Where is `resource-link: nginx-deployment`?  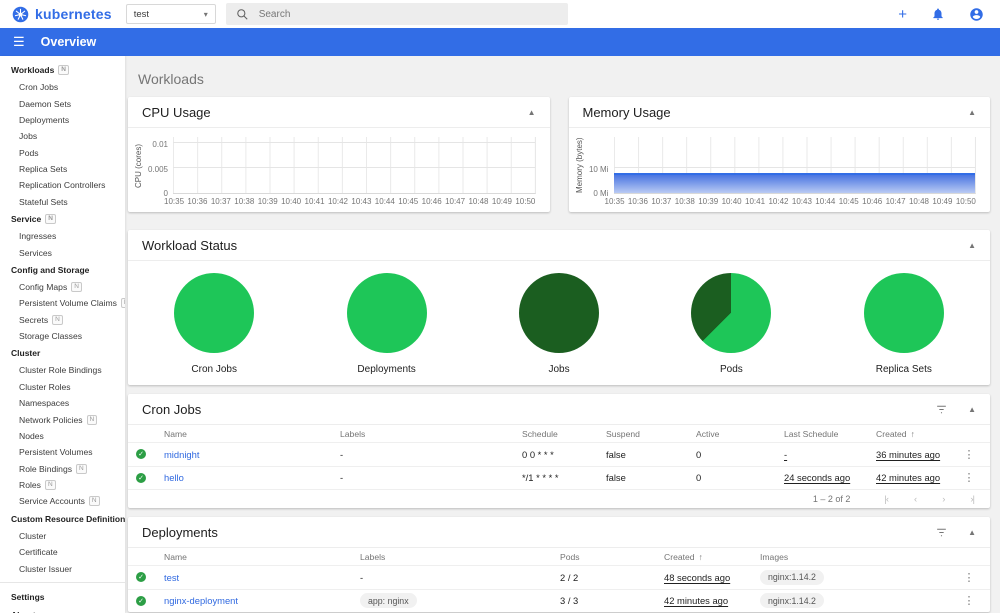 resource-link: nginx-deployment is located at coordinates (262, 600).